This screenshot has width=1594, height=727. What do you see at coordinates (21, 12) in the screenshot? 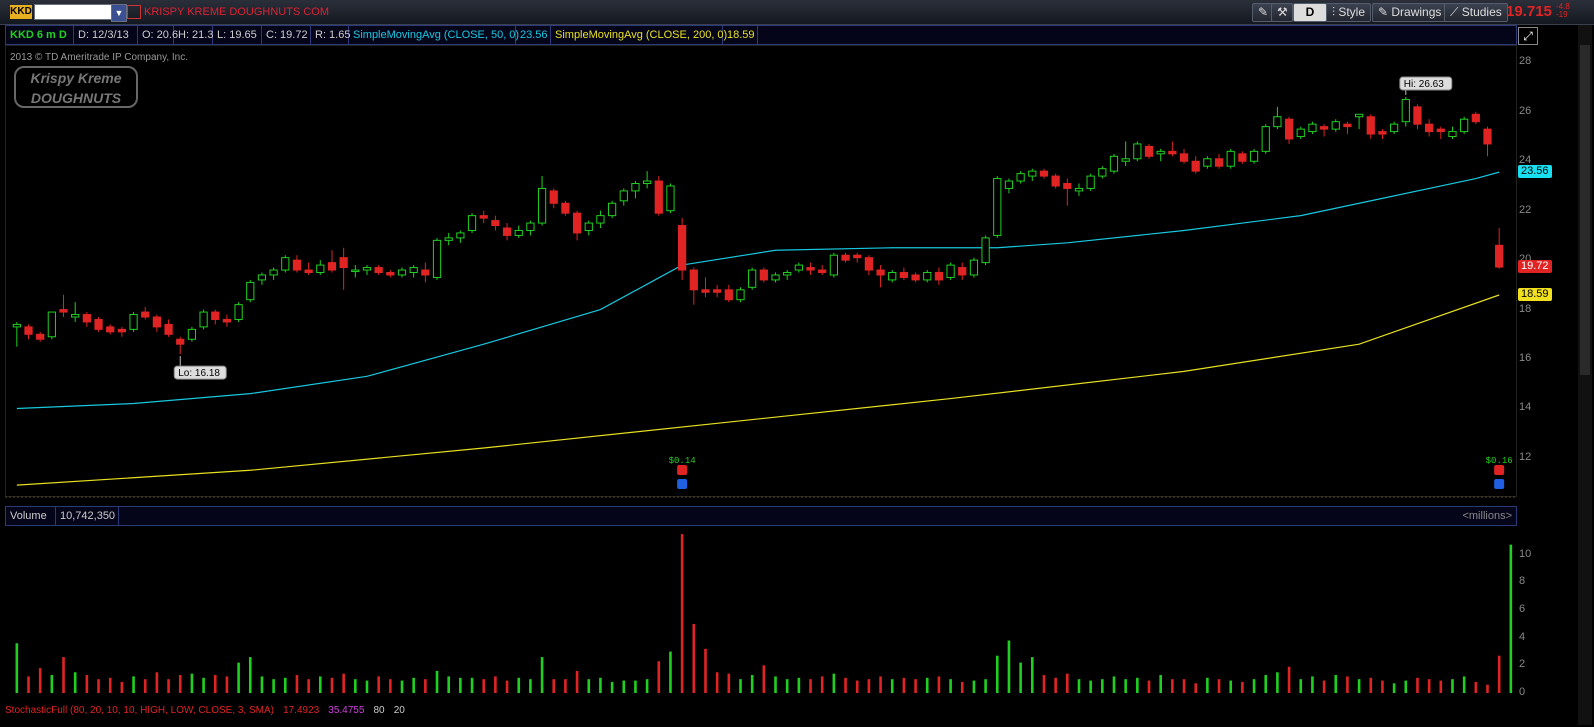
I see `symbol-badge: KKD` at bounding box center [21, 12].